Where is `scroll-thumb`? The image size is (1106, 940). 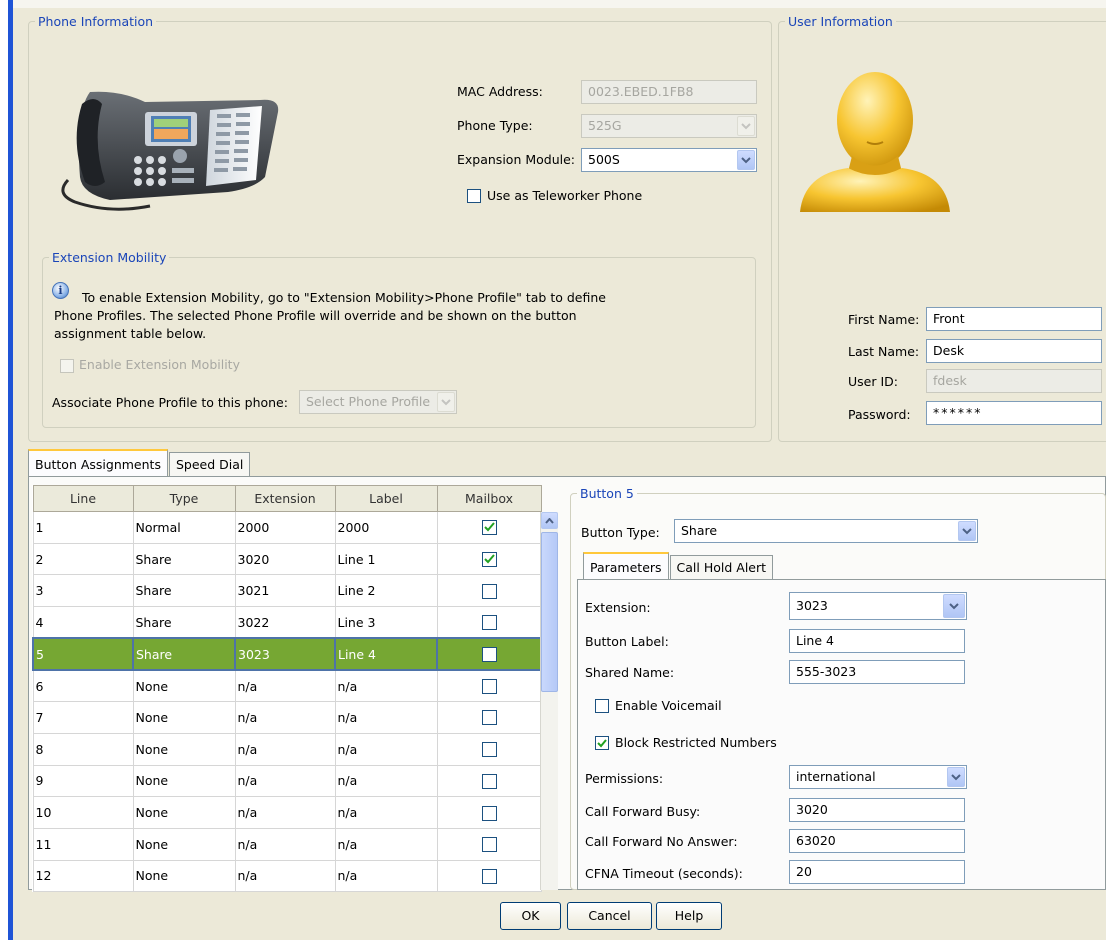
scroll-thumb is located at coordinates (549, 612).